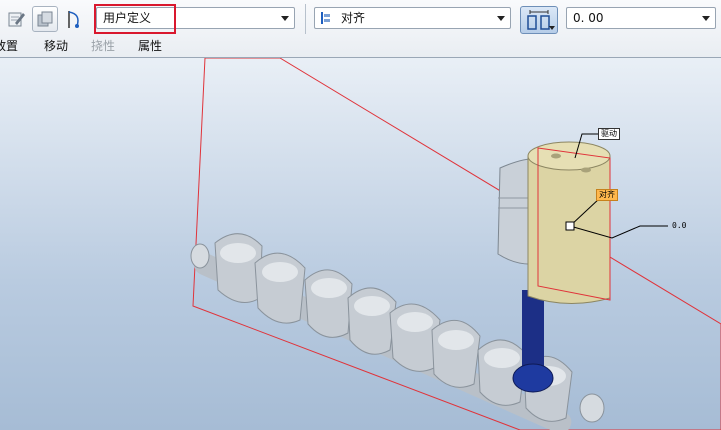 This screenshot has width=721, height=430. I want to click on offset-value: 0. 00, so click(588, 18).